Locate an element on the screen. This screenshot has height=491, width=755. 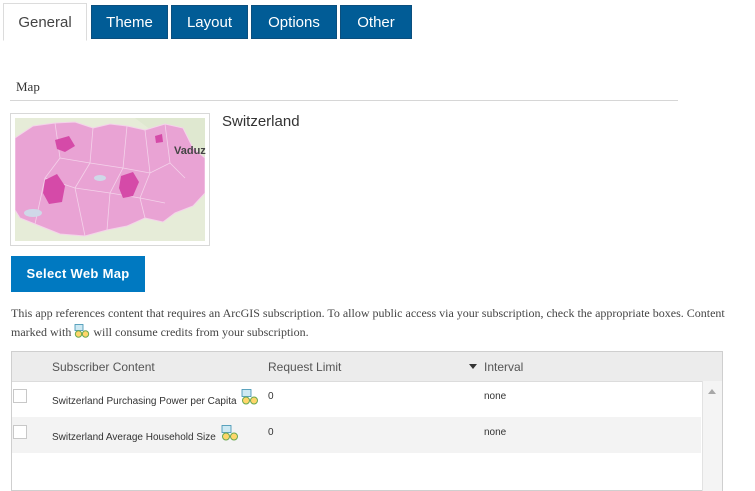
tab-general: General is located at coordinates (45, 22).